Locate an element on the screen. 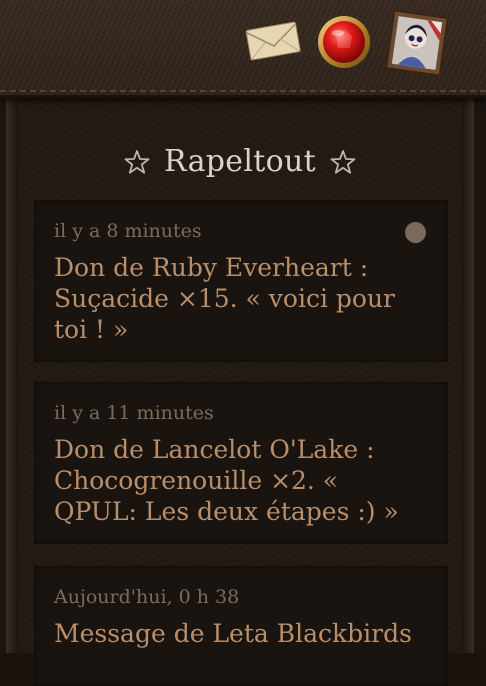 The width and height of the screenshot is (486, 686). notification-time: il y a 11 minutes is located at coordinates (134, 413).